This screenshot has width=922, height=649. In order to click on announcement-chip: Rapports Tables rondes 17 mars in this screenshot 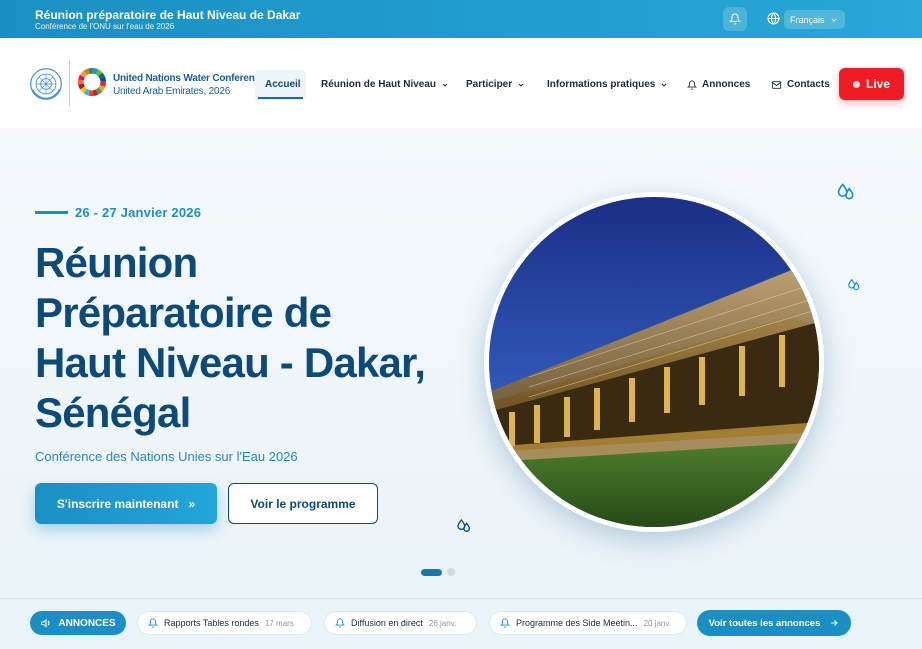, I will do `click(224, 623)`.